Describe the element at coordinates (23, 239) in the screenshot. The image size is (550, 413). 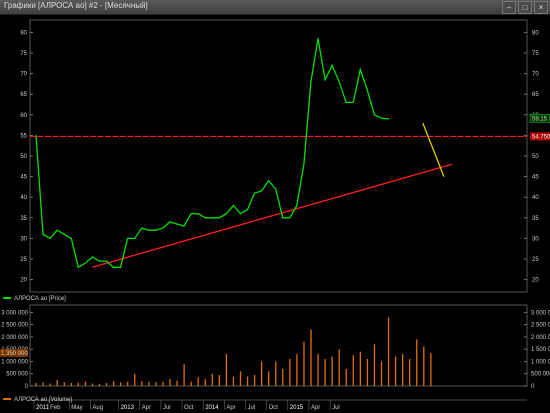
I see `price-ytick-label-left: 30` at that location.